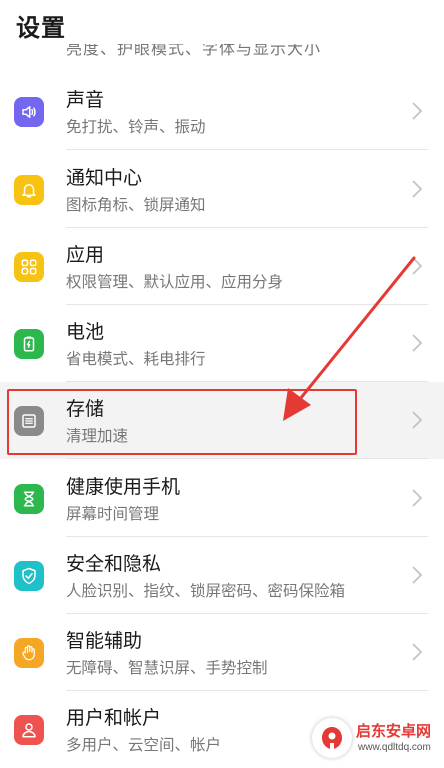 The height and width of the screenshot is (768, 444). I want to click on settings-item-security-privacy: 安全和隐私 人脸识别、指纹、锁屏密码、密码保险箱, so click(222, 575).